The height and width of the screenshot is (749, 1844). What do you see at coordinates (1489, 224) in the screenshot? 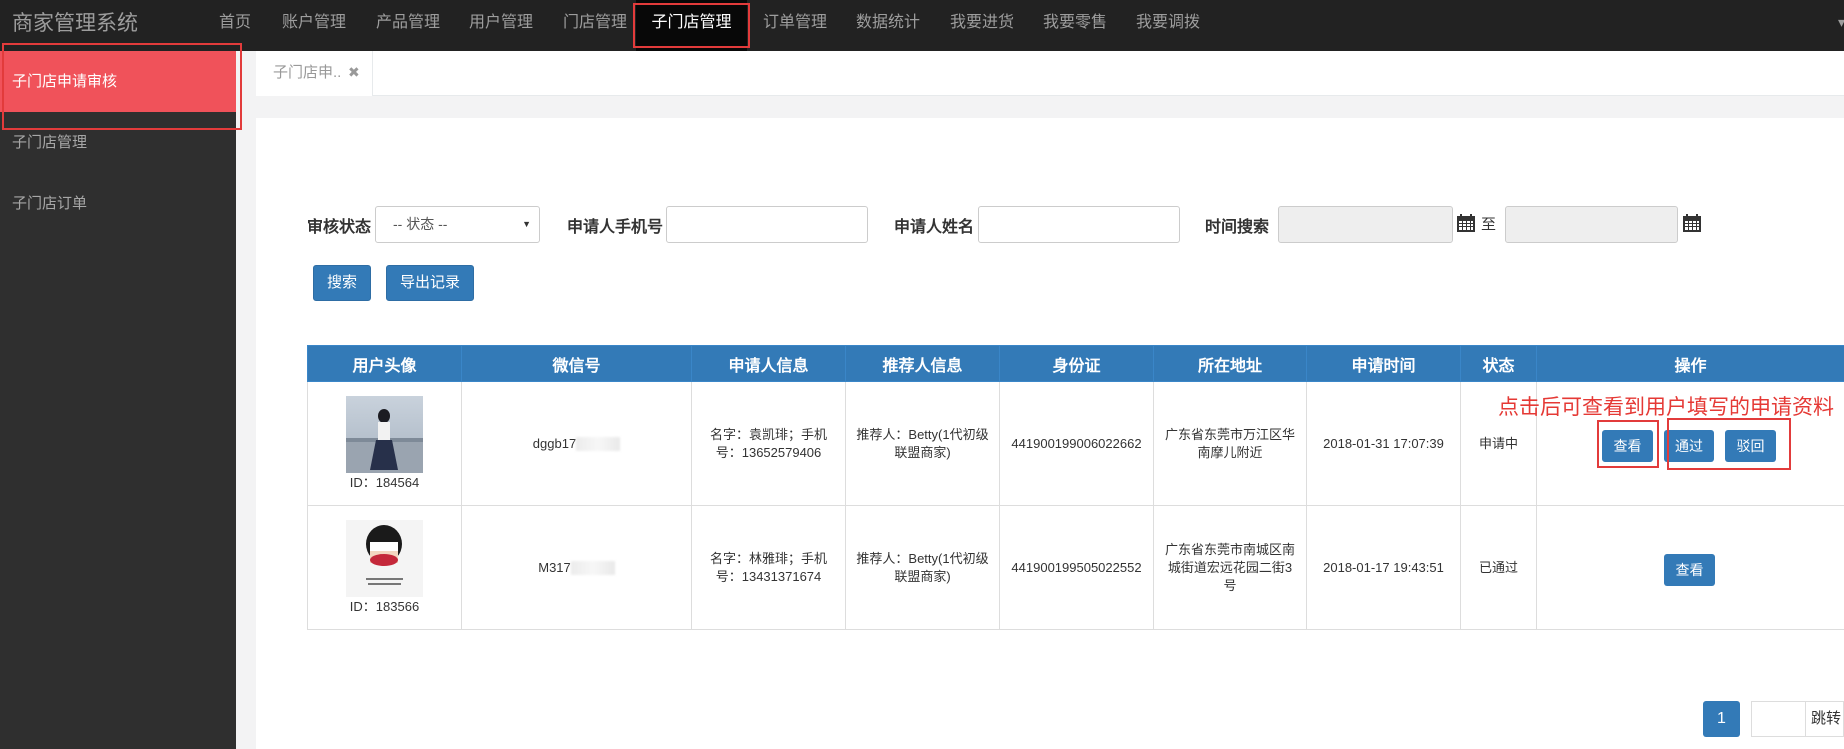
I see `date-range-to-label: 至` at bounding box center [1489, 224].